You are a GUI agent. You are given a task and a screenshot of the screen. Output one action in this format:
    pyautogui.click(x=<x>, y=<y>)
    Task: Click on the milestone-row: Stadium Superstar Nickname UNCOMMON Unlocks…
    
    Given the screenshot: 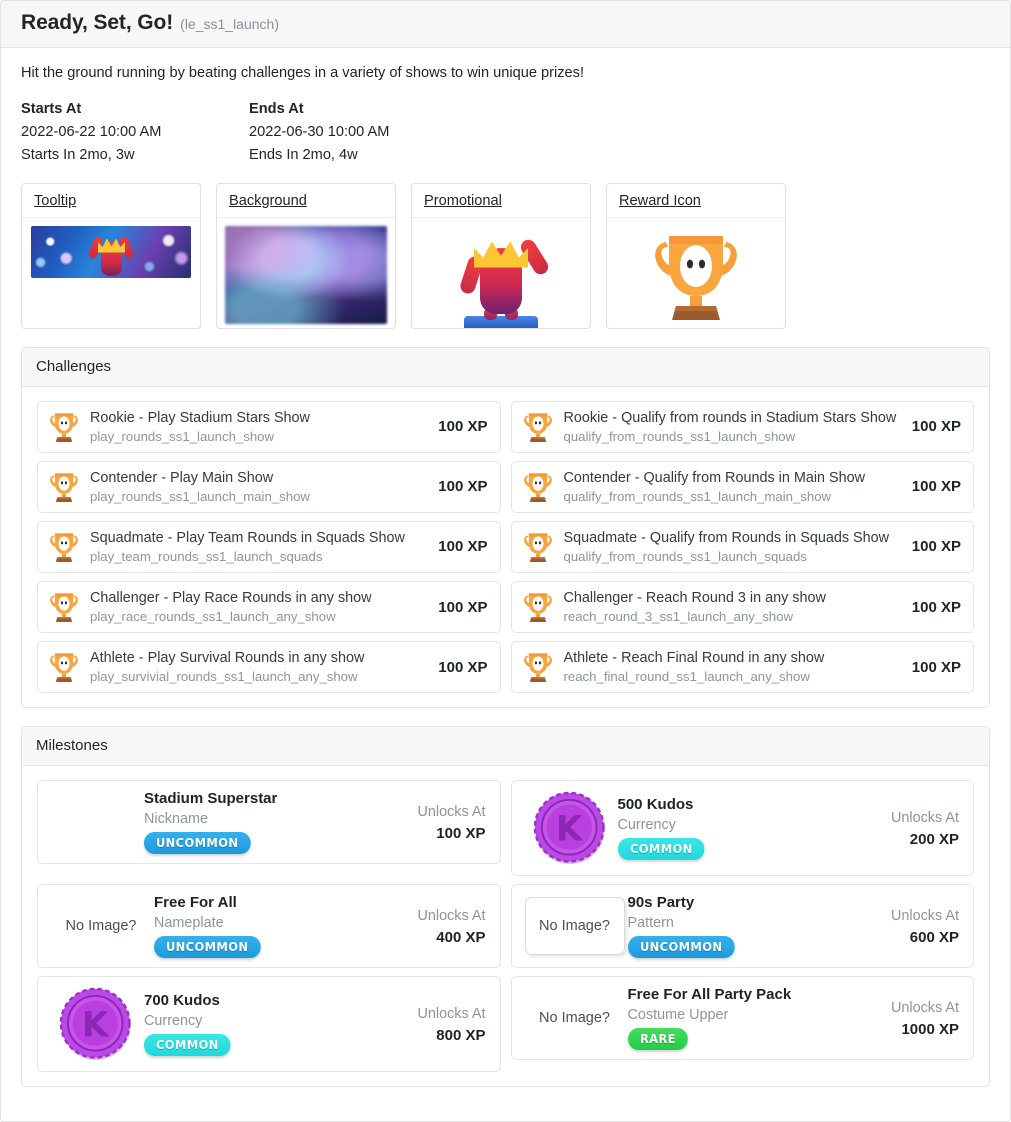 What is the action you would take?
    pyautogui.click(x=269, y=822)
    